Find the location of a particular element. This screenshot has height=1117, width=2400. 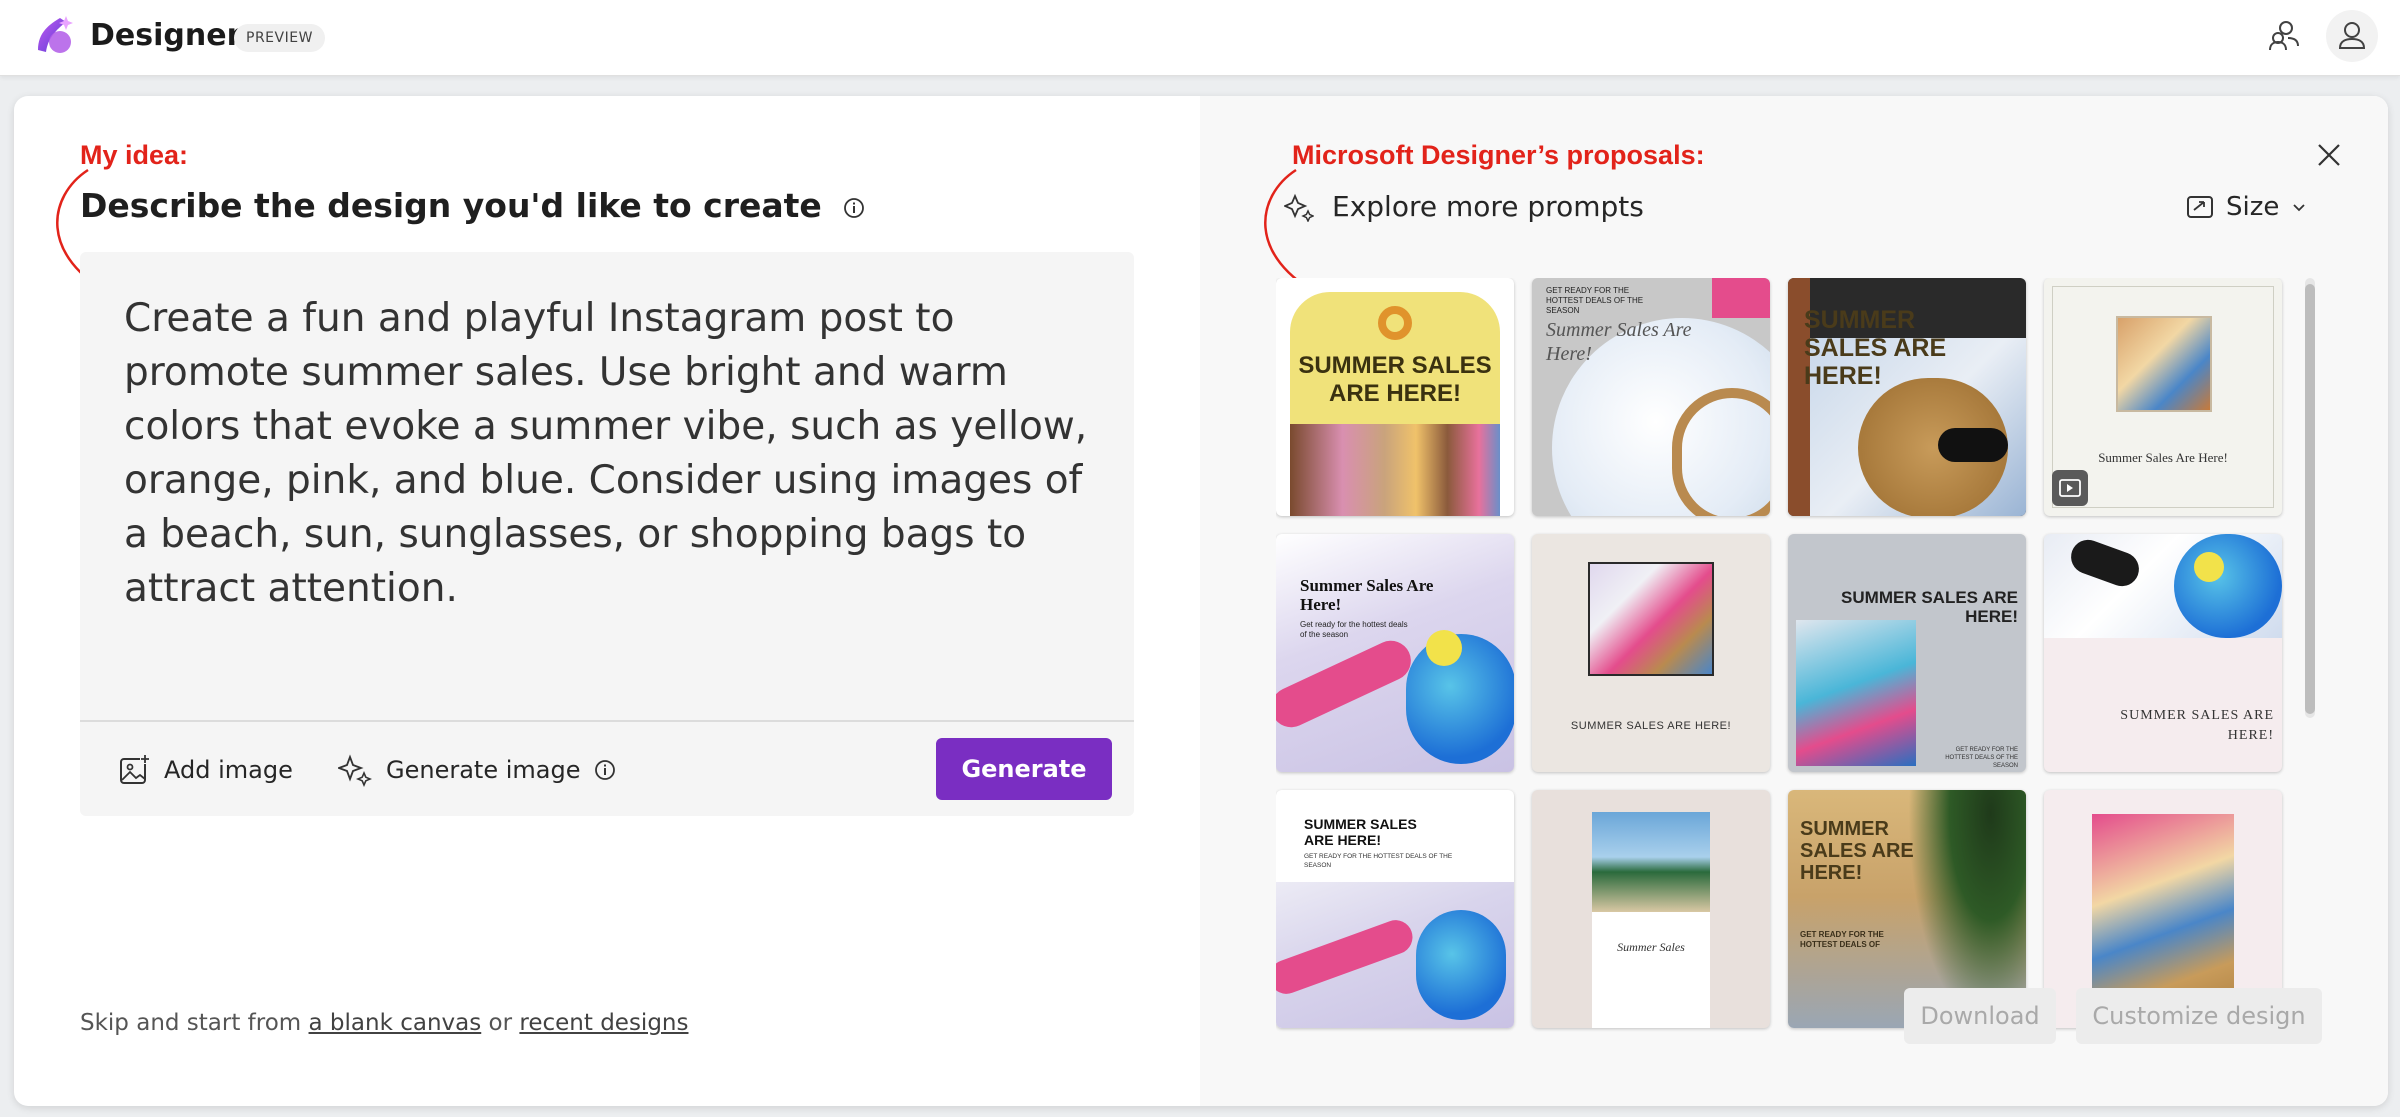

proposal-thumbnail: Summer Sales Are Here! is located at coordinates (2163, 397).